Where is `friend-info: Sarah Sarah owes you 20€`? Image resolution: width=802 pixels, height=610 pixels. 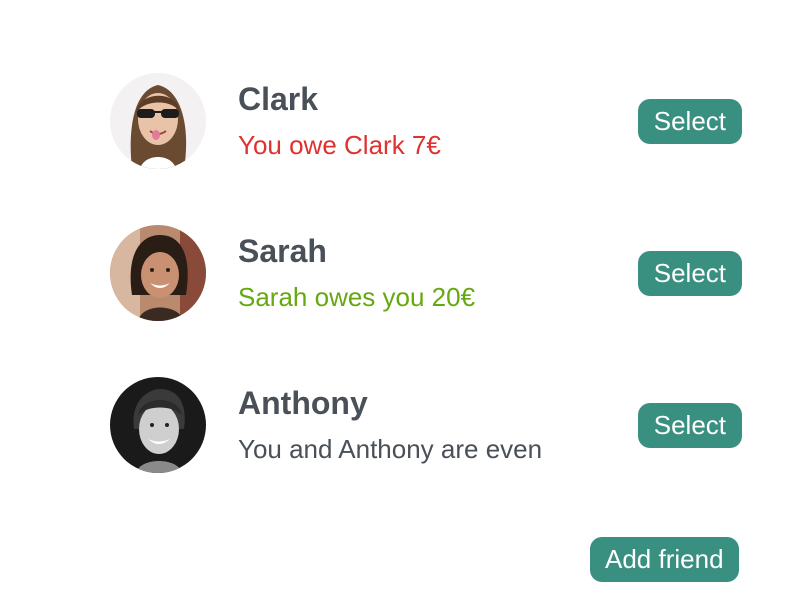 friend-info: Sarah Sarah owes you 20€ is located at coordinates (356, 273).